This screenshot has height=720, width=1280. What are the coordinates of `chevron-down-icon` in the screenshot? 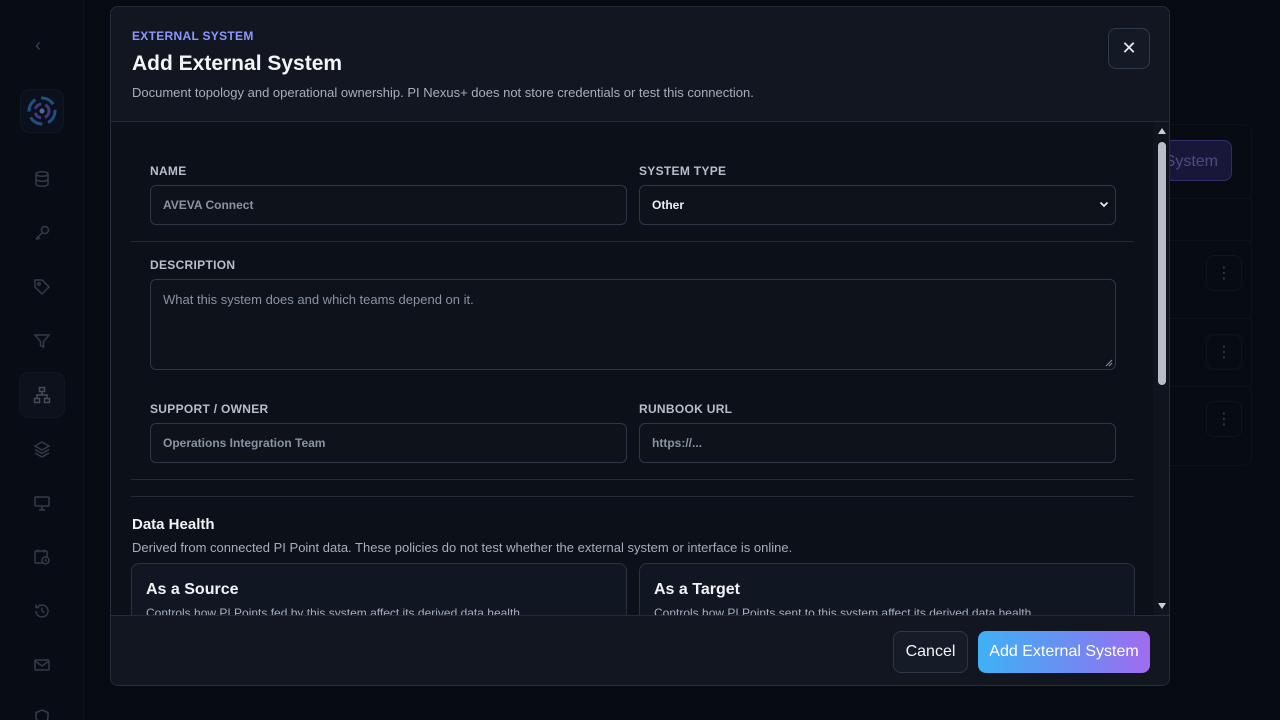 It's located at (1104, 213).